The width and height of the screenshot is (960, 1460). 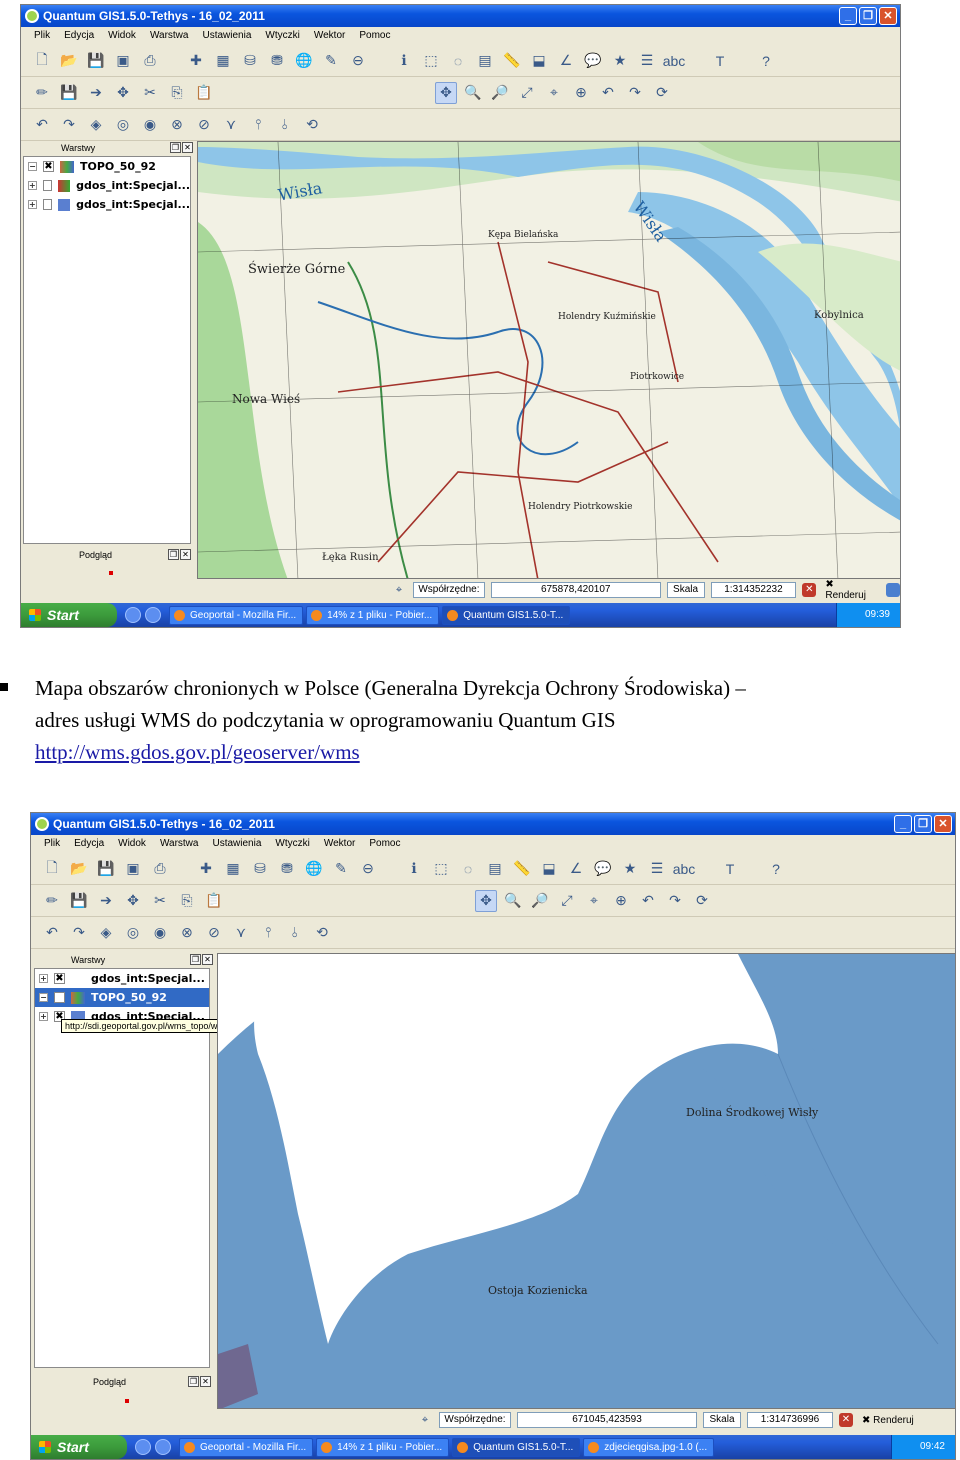 What do you see at coordinates (236, 844) in the screenshot?
I see `menu-ustawienia: Ustawienia` at bounding box center [236, 844].